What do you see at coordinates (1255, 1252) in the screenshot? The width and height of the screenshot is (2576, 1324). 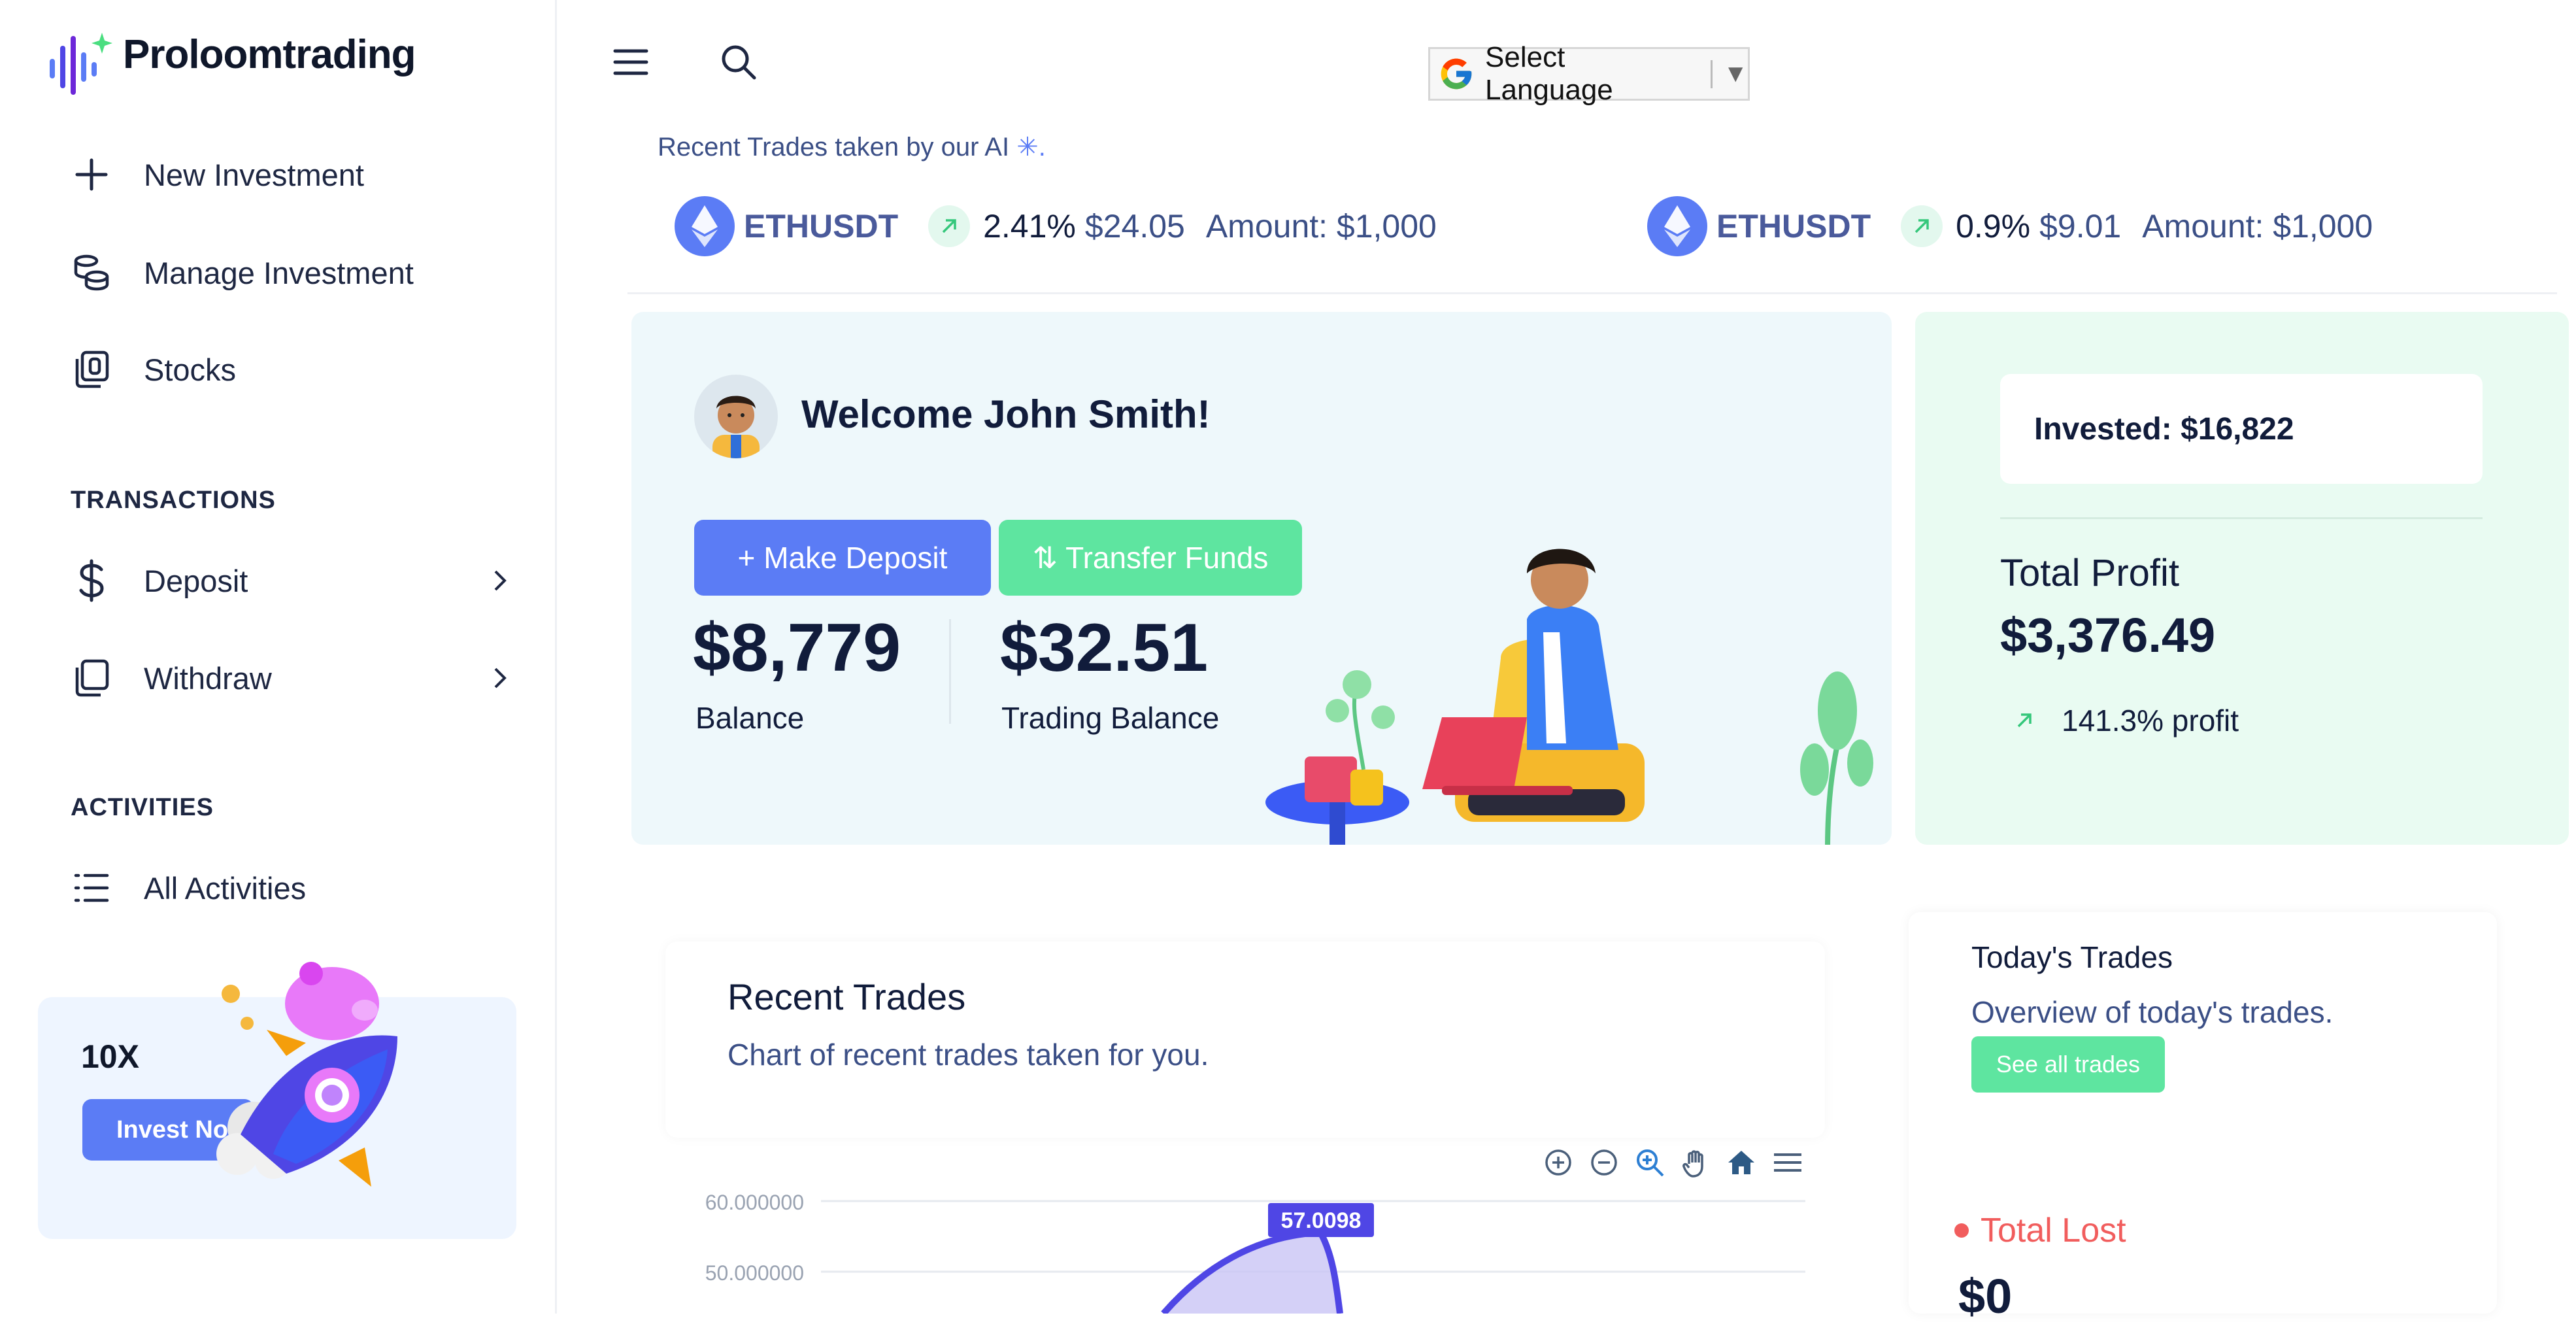 I see `chart-plot: 60.000000 50.000000 57.0098` at bounding box center [1255, 1252].